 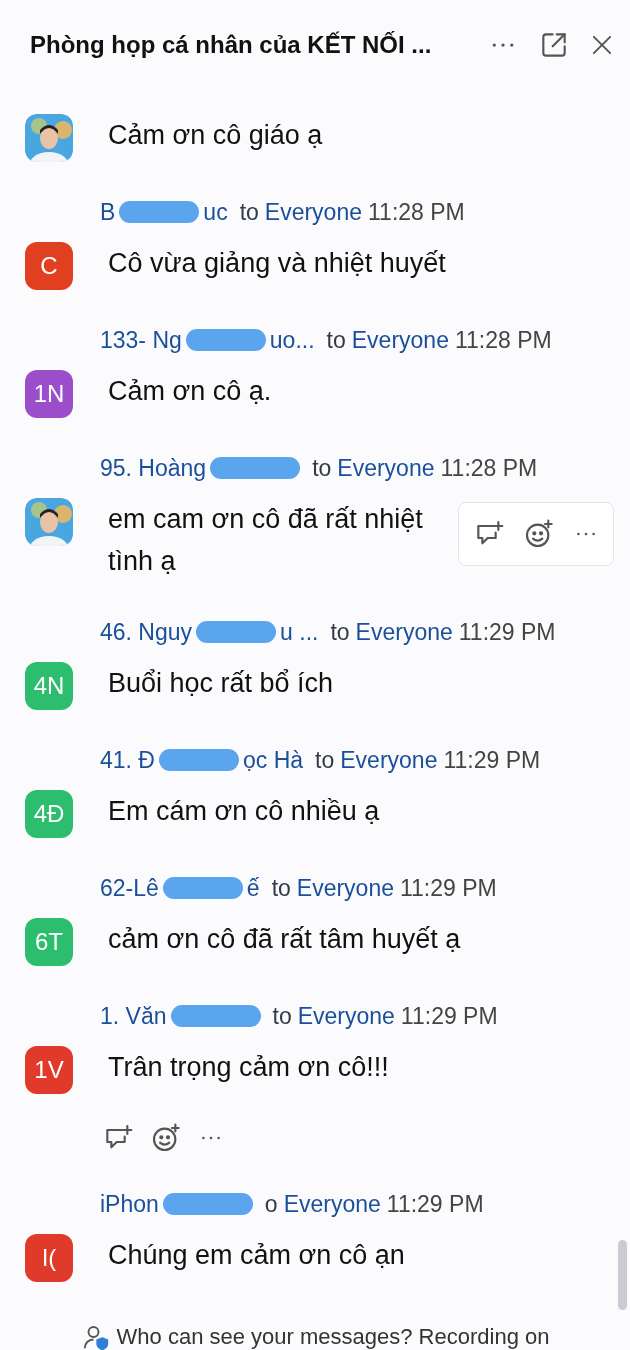 I want to click on recipient-label: o, so click(x=271, y=1204).